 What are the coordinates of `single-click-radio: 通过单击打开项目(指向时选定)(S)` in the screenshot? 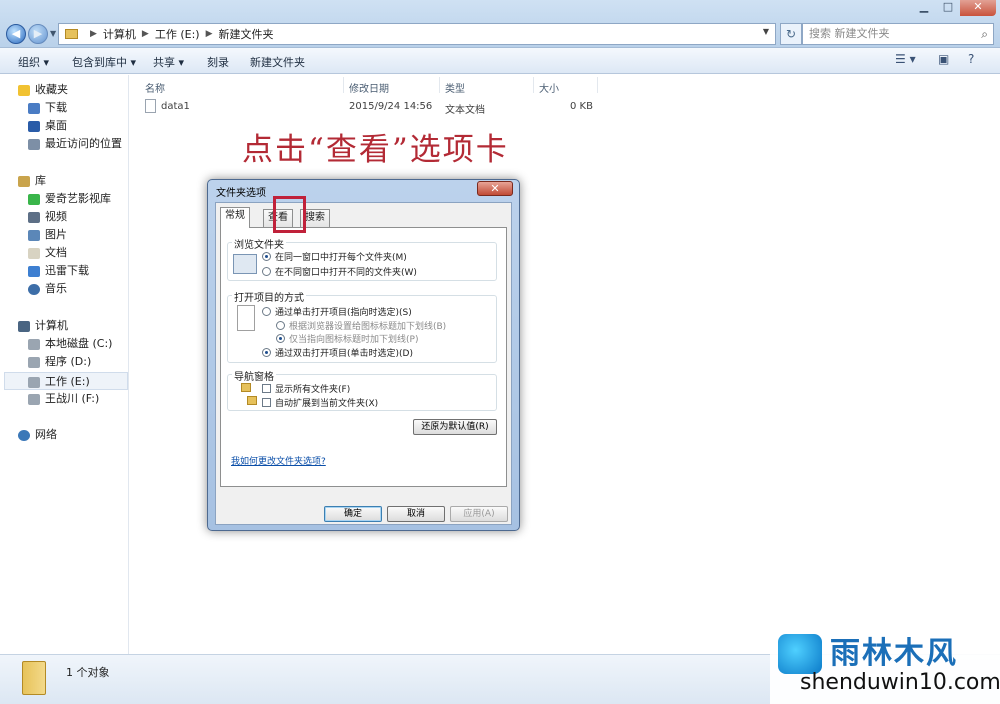 It's located at (337, 311).